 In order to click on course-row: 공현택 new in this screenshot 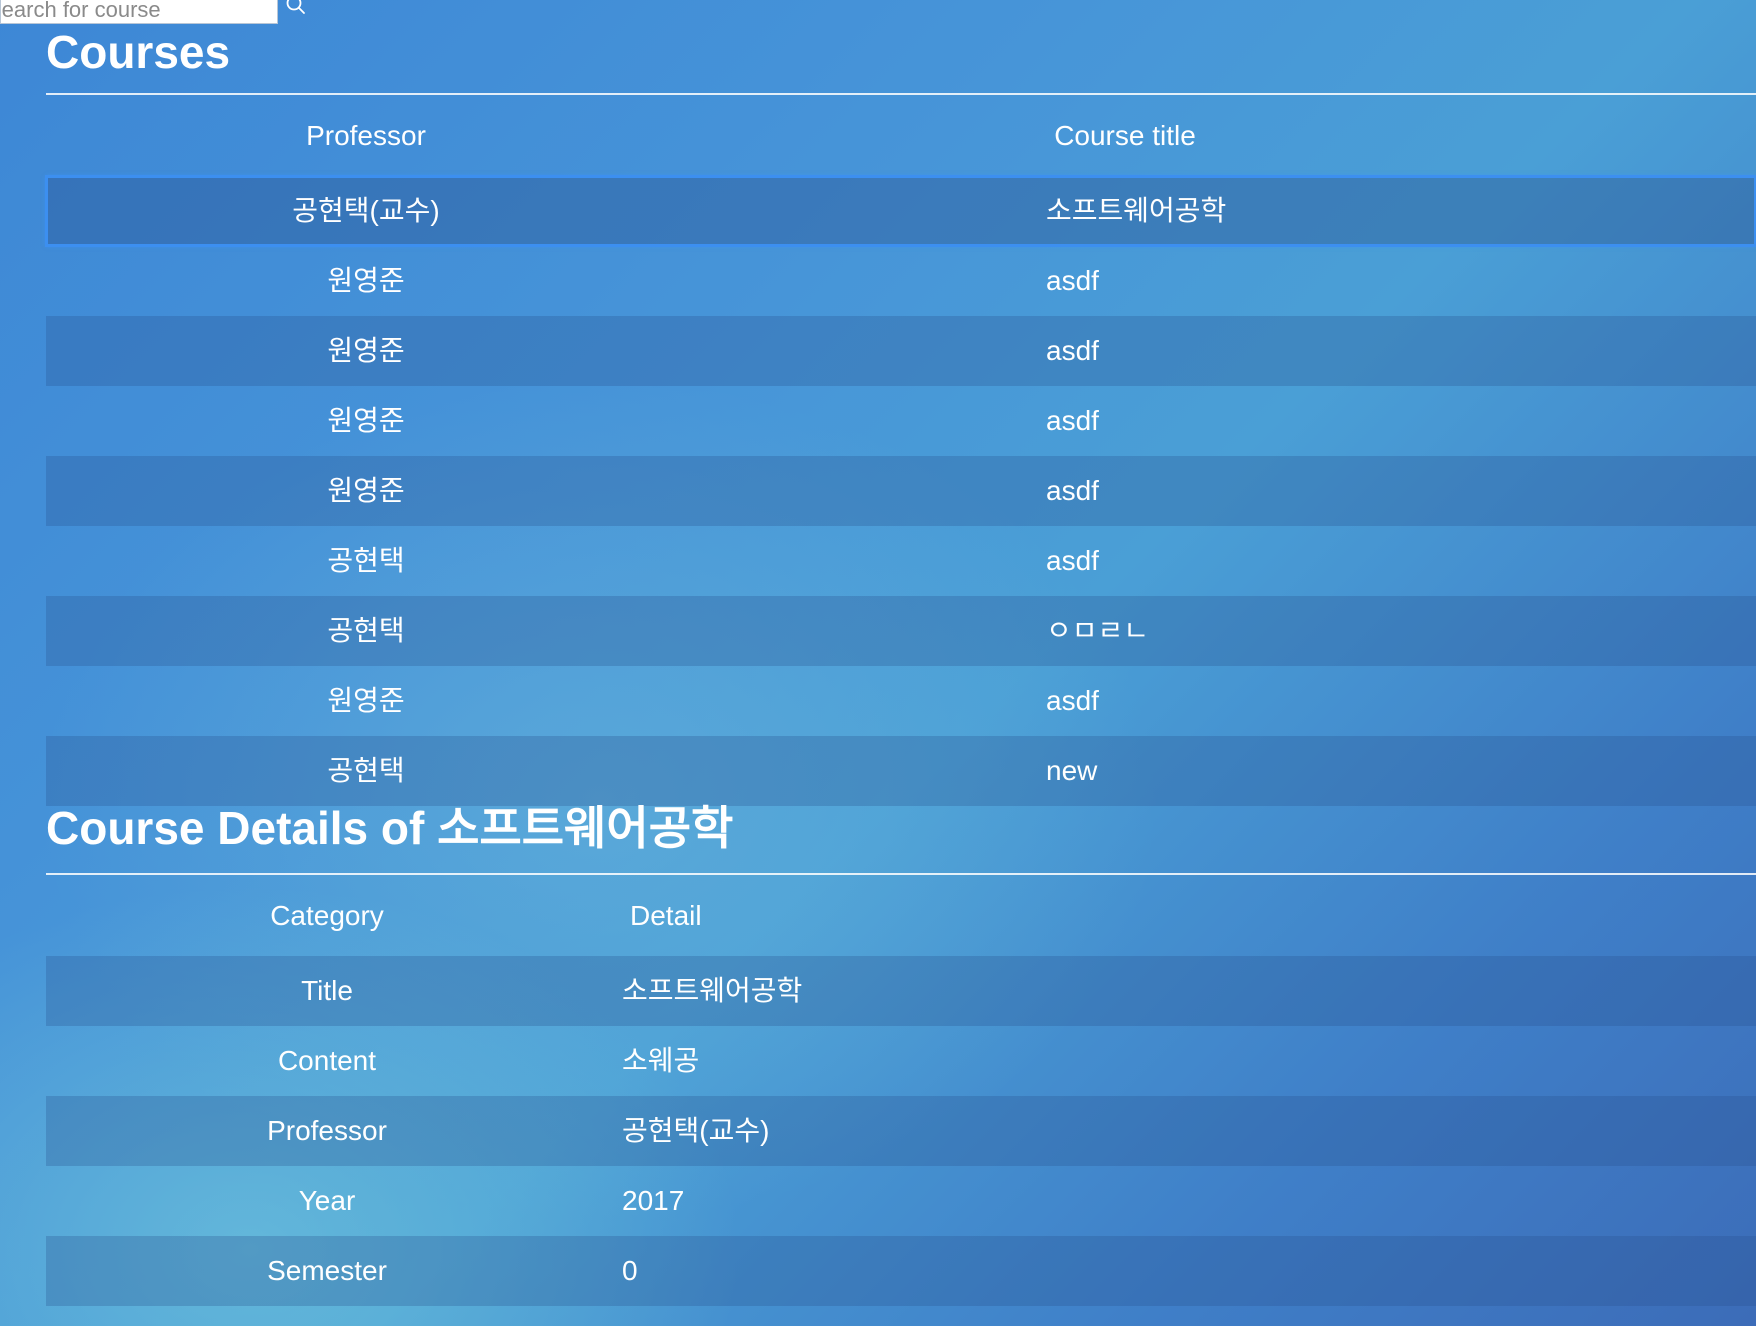, I will do `click(901, 771)`.